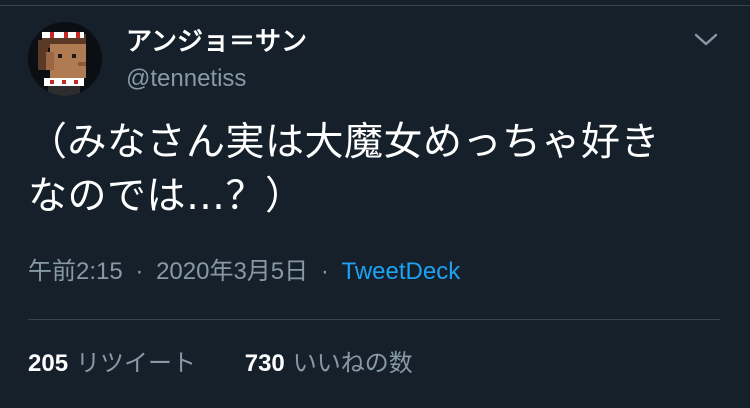 The height and width of the screenshot is (408, 750). Describe the element at coordinates (216, 42) in the screenshot. I see `display-name: アンジョ＝サン` at that location.